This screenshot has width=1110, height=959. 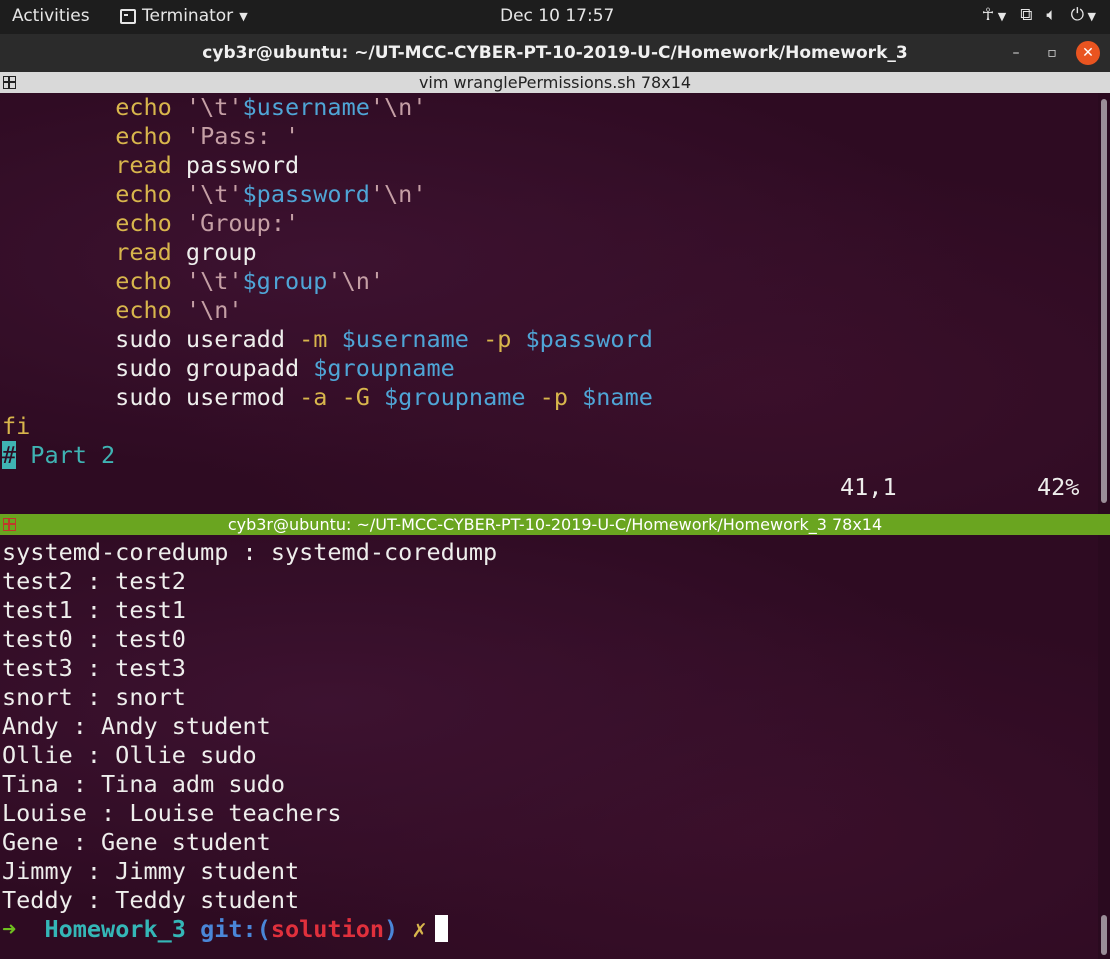 What do you see at coordinates (136, 726) in the screenshot?
I see `output-line: Andy : Andy student` at bounding box center [136, 726].